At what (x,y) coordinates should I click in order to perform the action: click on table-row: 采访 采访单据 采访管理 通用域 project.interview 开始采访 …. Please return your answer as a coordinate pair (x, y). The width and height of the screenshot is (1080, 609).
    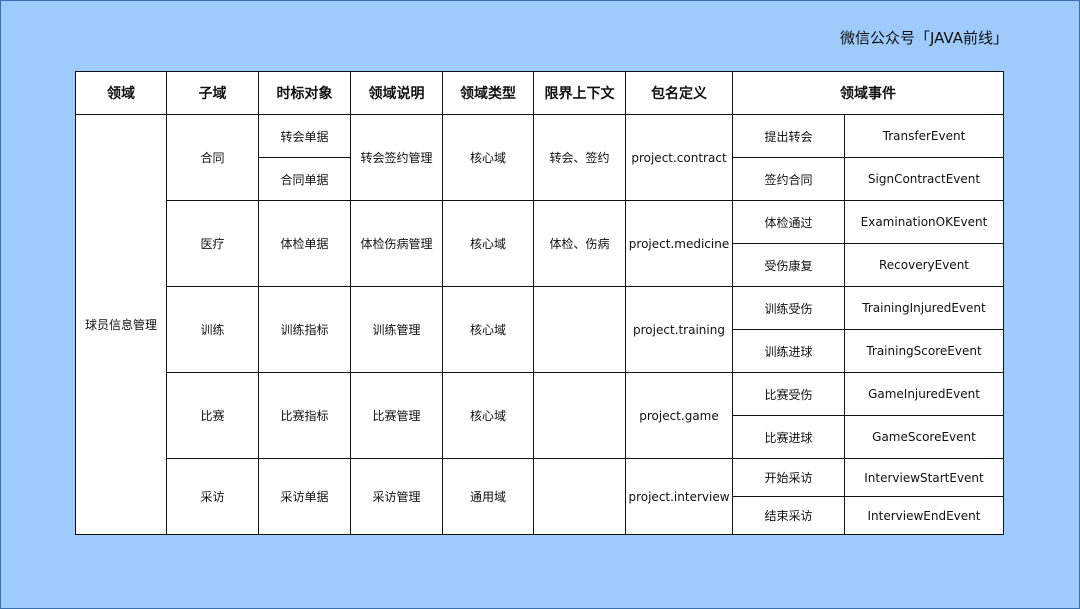
    Looking at the image, I should click on (540, 496).